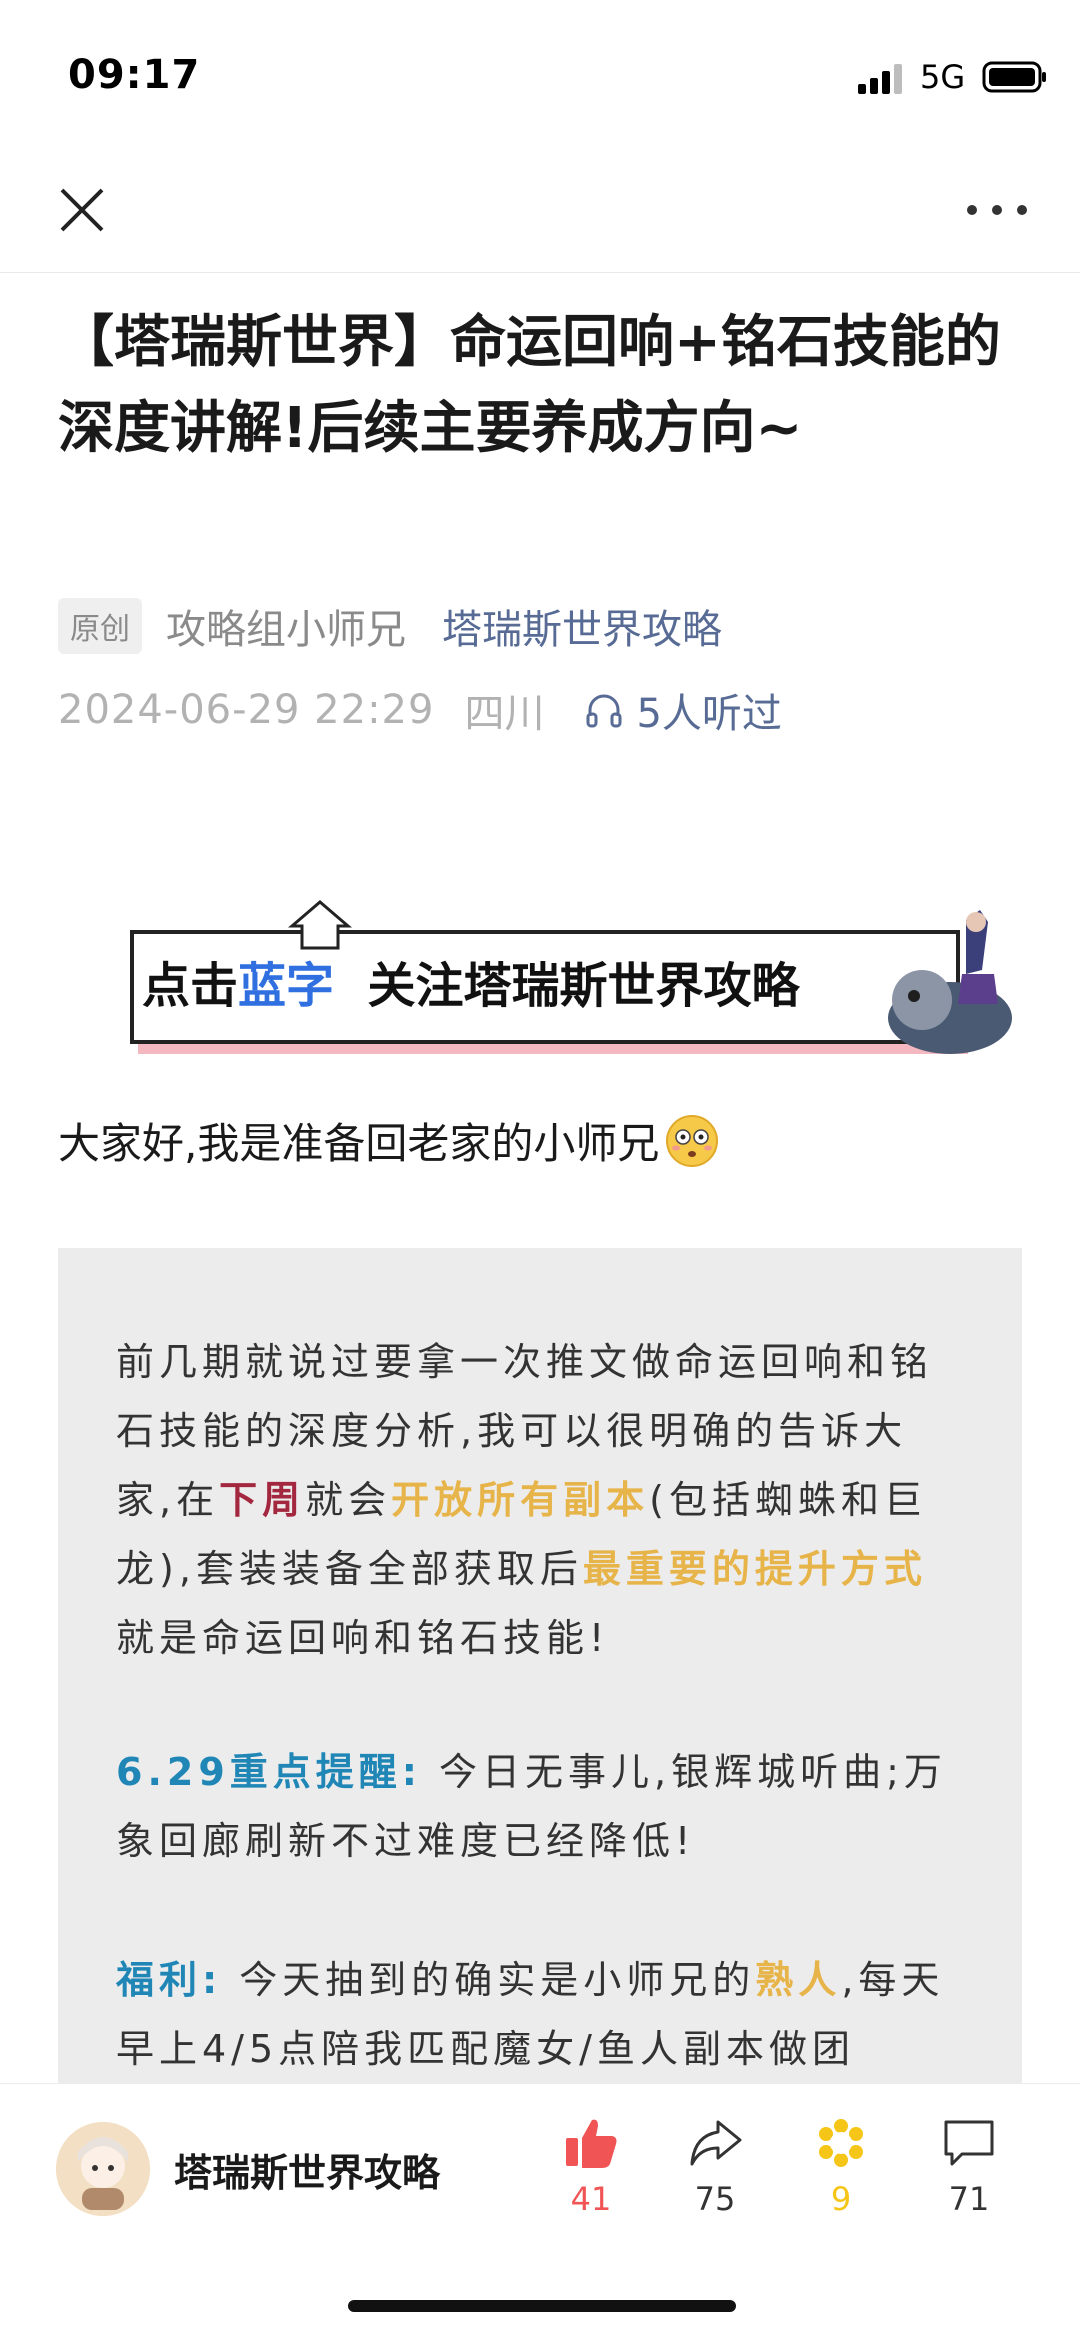 This screenshot has width=1080, height=2340. I want to click on home-indicator, so click(542, 2306).